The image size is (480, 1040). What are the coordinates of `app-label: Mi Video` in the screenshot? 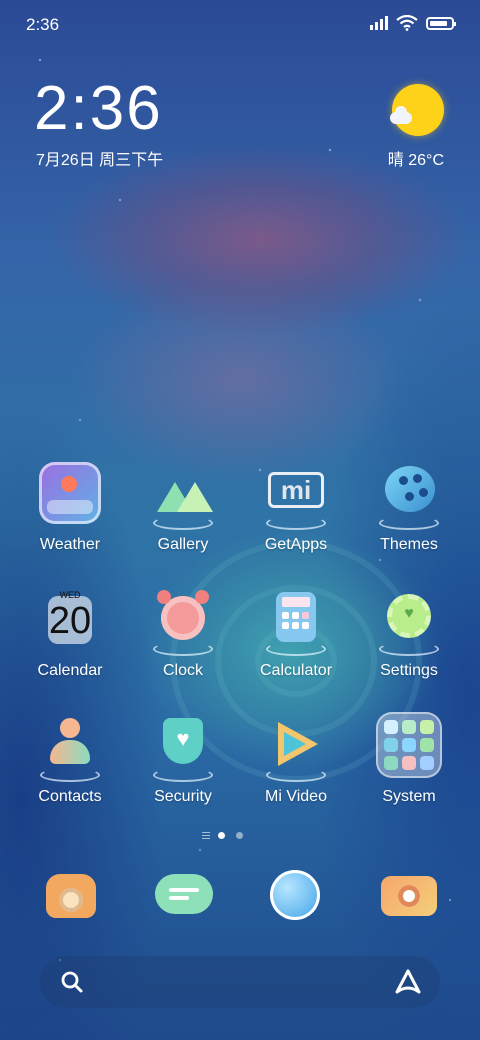 It's located at (296, 796).